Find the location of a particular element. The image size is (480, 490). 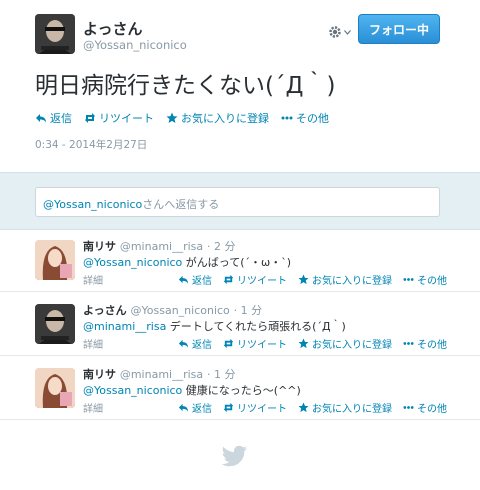

tweet-timestamp: 0:34 - 2014年2月27日 is located at coordinates (91, 144).